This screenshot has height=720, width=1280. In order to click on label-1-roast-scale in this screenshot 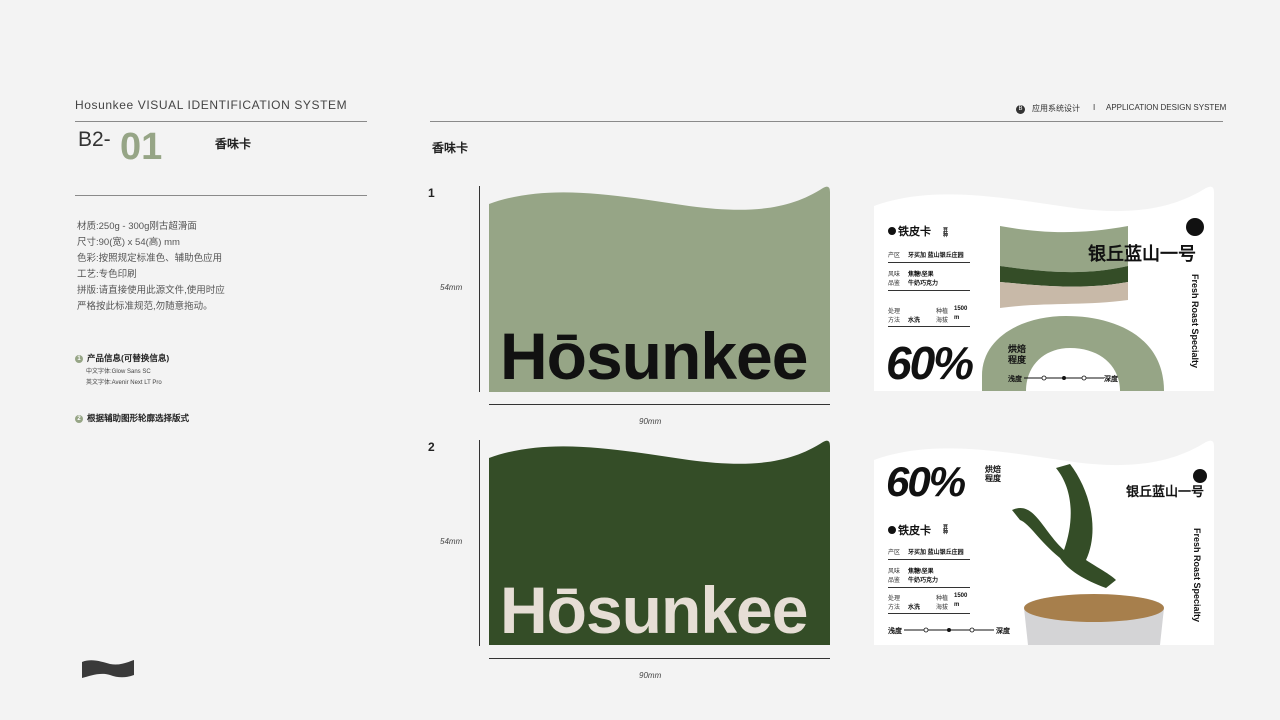, I will do `click(1064, 378)`.